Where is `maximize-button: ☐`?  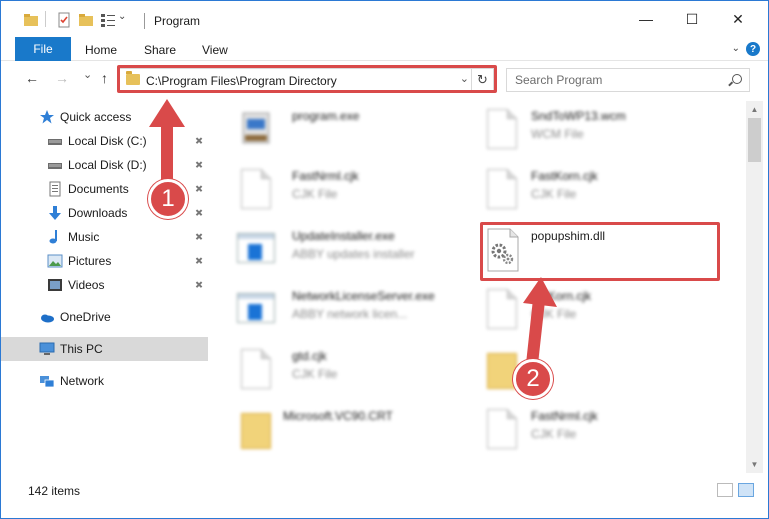
maximize-button: ☐ is located at coordinates (692, 19).